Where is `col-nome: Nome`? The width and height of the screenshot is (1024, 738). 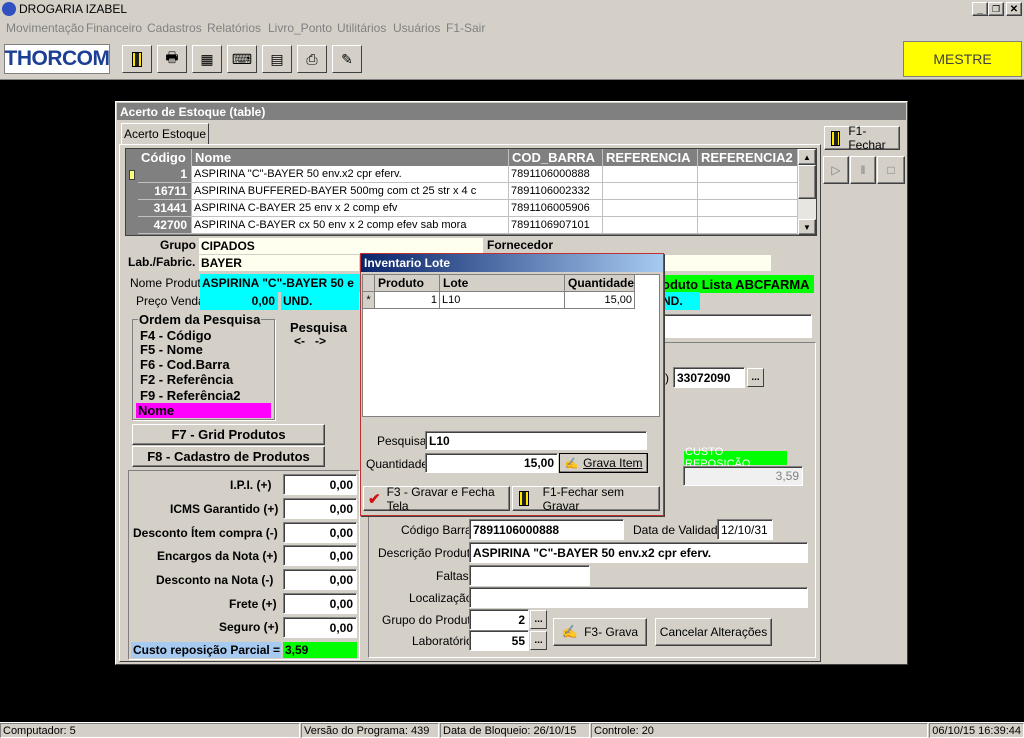 col-nome: Nome is located at coordinates (350, 157).